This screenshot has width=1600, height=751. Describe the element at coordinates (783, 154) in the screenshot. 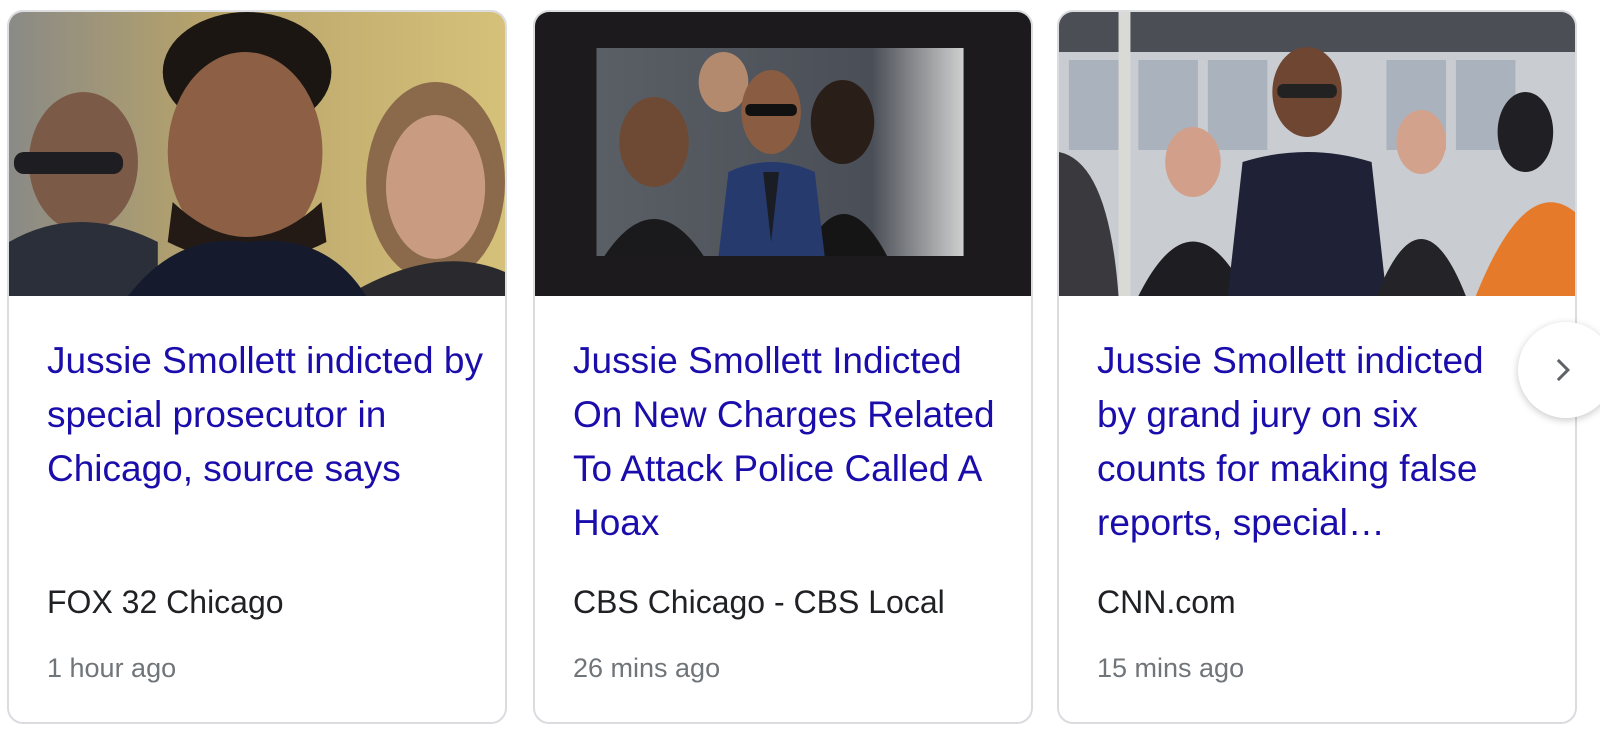

I see `news-card-2-thumbnail` at that location.